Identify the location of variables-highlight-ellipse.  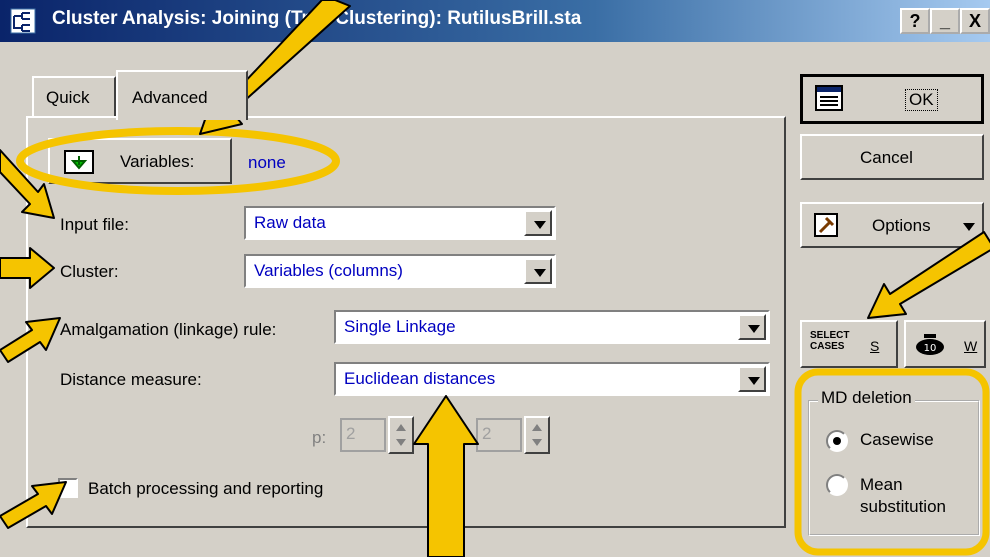
(178, 161).